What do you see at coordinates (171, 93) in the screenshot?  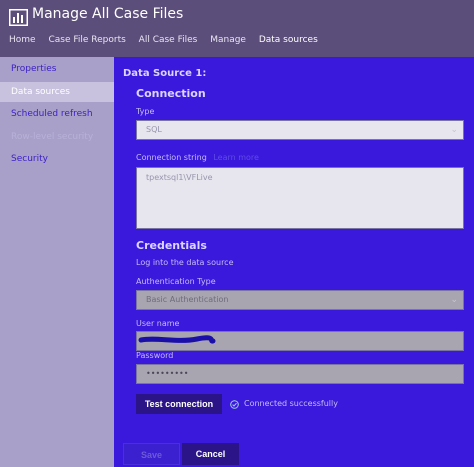 I see `connection-heading: Connection` at bounding box center [171, 93].